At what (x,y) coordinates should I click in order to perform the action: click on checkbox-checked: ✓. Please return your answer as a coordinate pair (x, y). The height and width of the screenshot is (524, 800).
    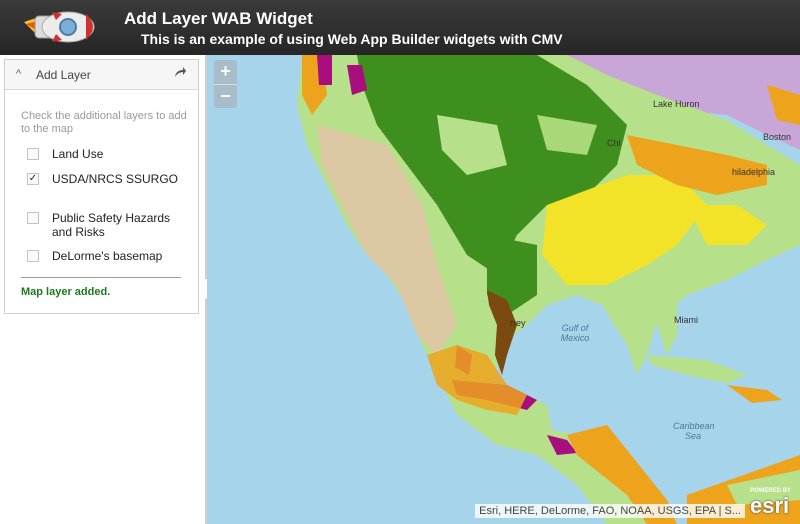
    Looking at the image, I should click on (33, 179).